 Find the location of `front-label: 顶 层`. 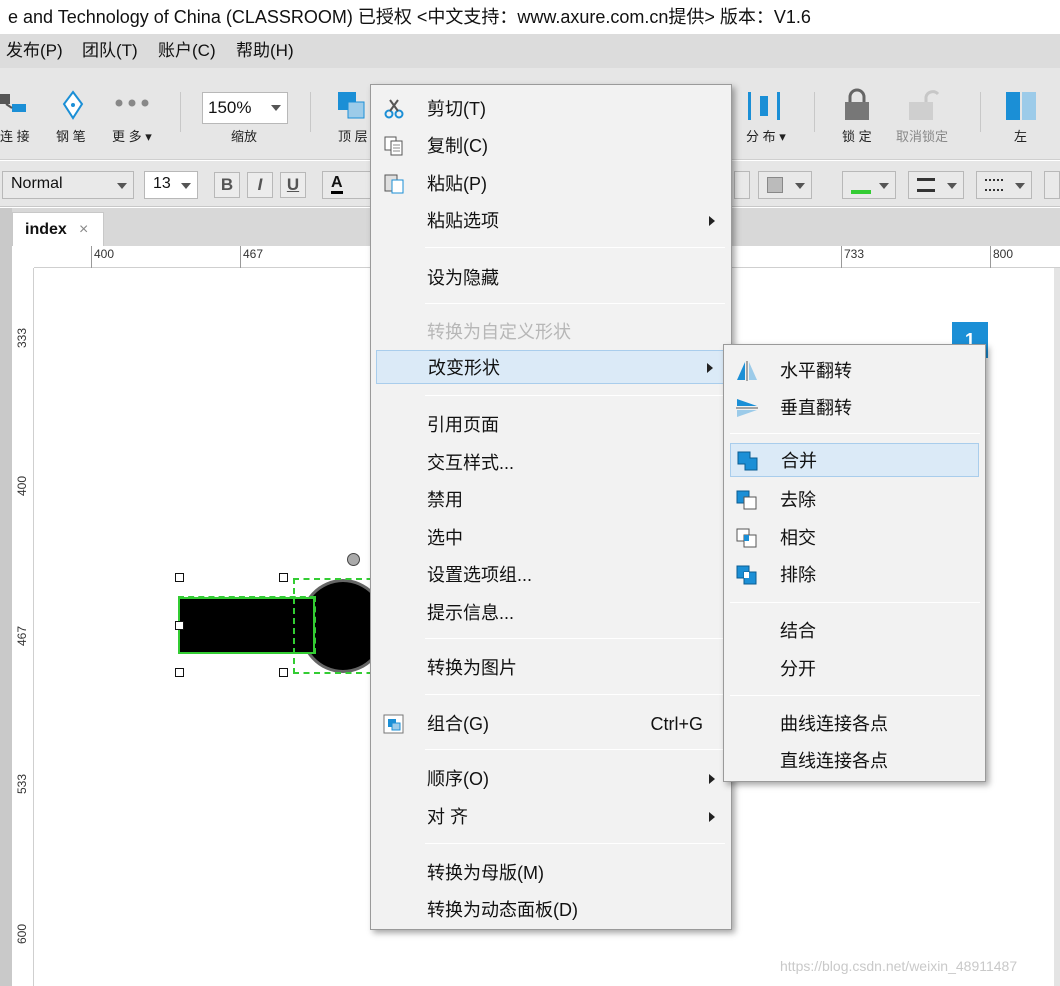

front-label: 顶 层 is located at coordinates (353, 136).